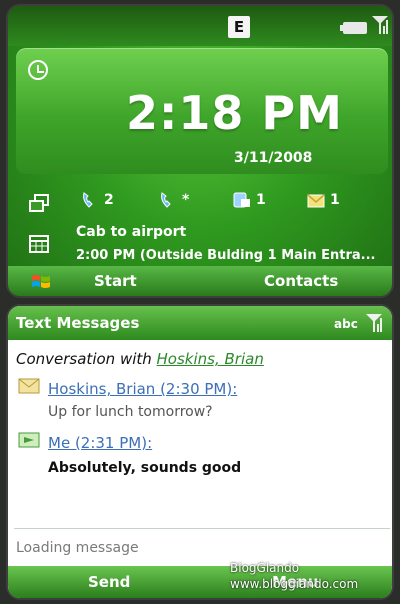 This screenshot has height=604, width=400. I want to click on message-body-1: Up for lunch tomorrow?, so click(130, 412).